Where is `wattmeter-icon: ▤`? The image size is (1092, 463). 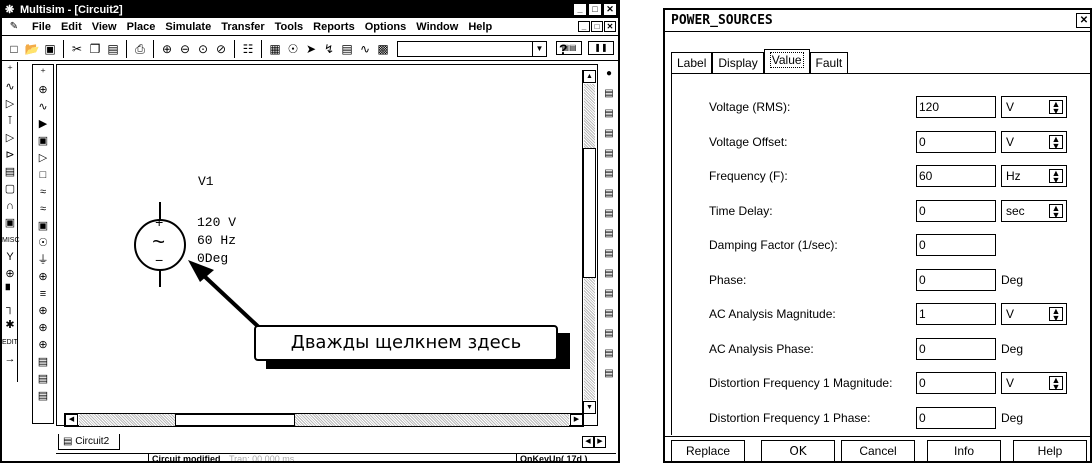
wattmeter-icon: ▤ is located at coordinates (609, 114).